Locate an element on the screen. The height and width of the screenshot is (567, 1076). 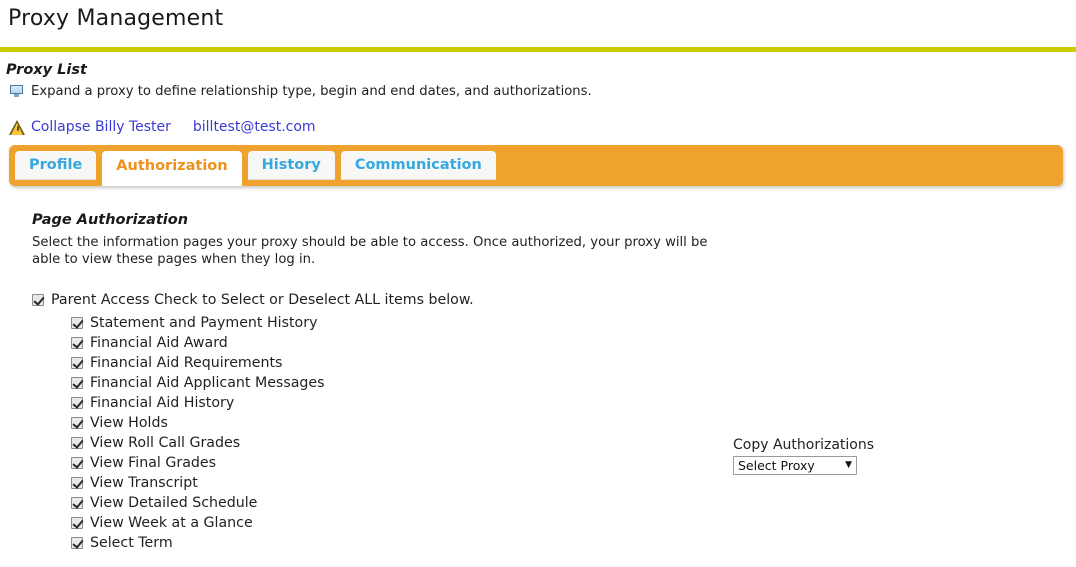
list-item: View Detailed Schedule is located at coordinates (573, 503).